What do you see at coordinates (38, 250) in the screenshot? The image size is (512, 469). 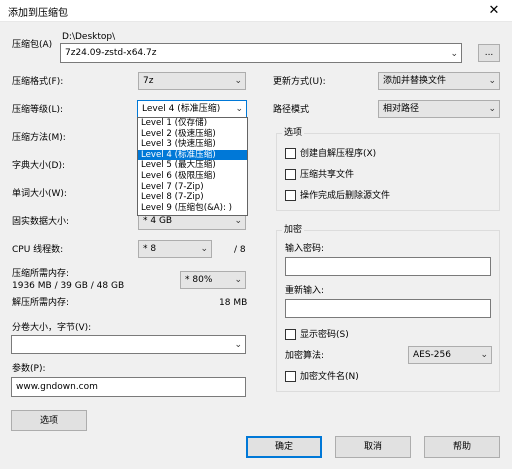 I see `cpu-label: CPU 线程数:` at bounding box center [38, 250].